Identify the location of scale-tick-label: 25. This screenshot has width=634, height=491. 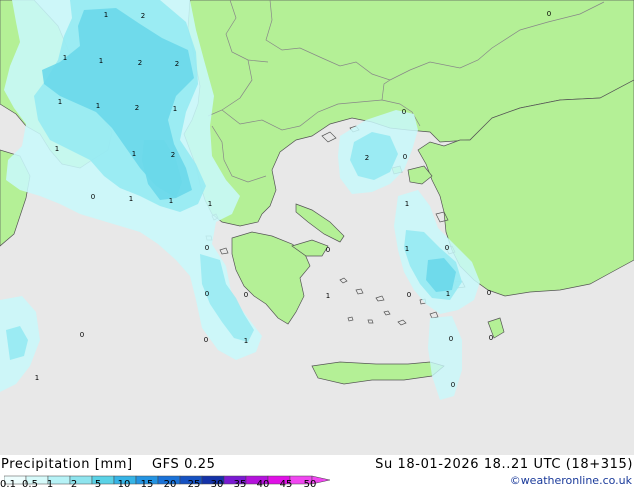
(194, 484).